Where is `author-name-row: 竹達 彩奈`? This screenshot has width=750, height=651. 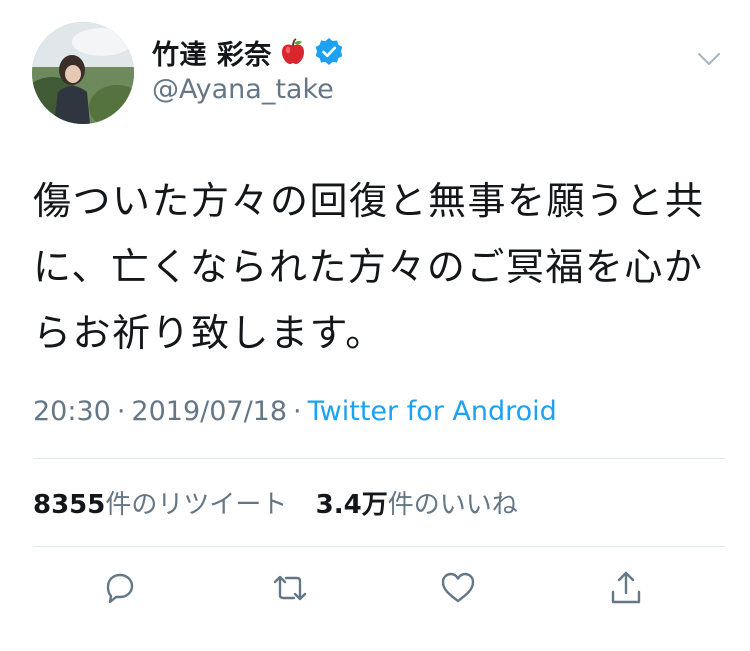
author-name-row: 竹達 彩奈 is located at coordinates (248, 52).